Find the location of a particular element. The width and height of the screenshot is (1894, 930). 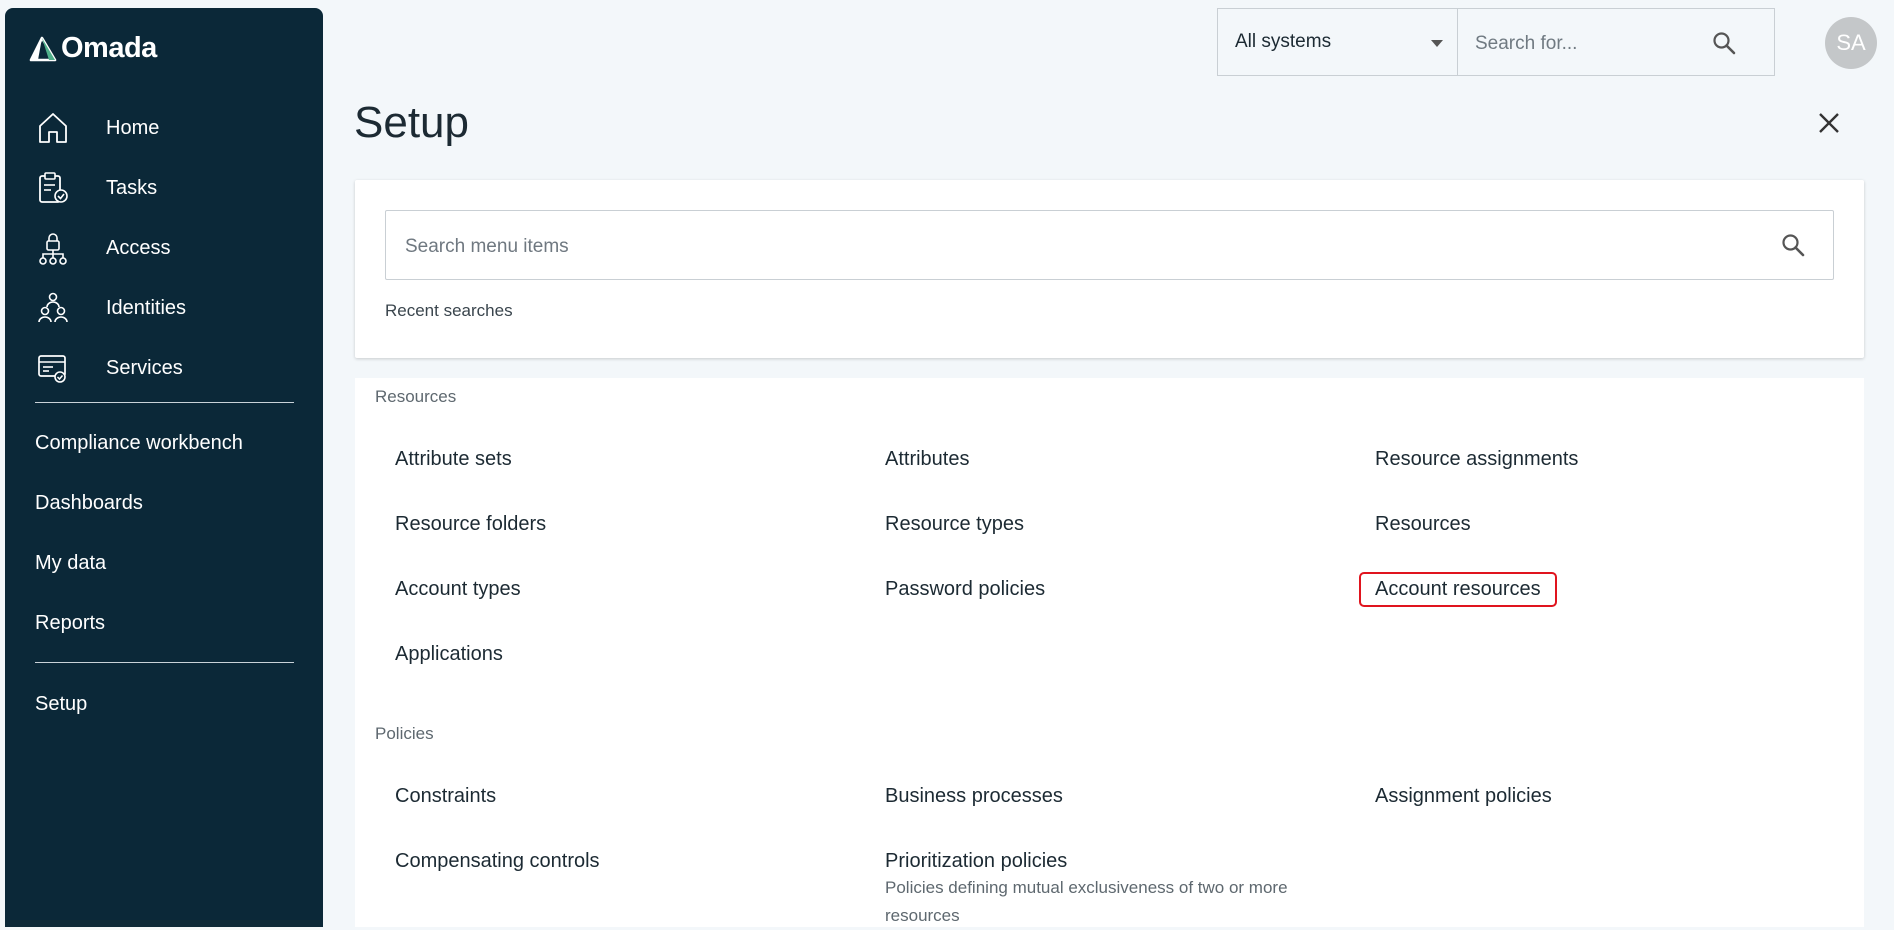

menu-item-attribute-sets: Attribute sets is located at coordinates (453, 459).